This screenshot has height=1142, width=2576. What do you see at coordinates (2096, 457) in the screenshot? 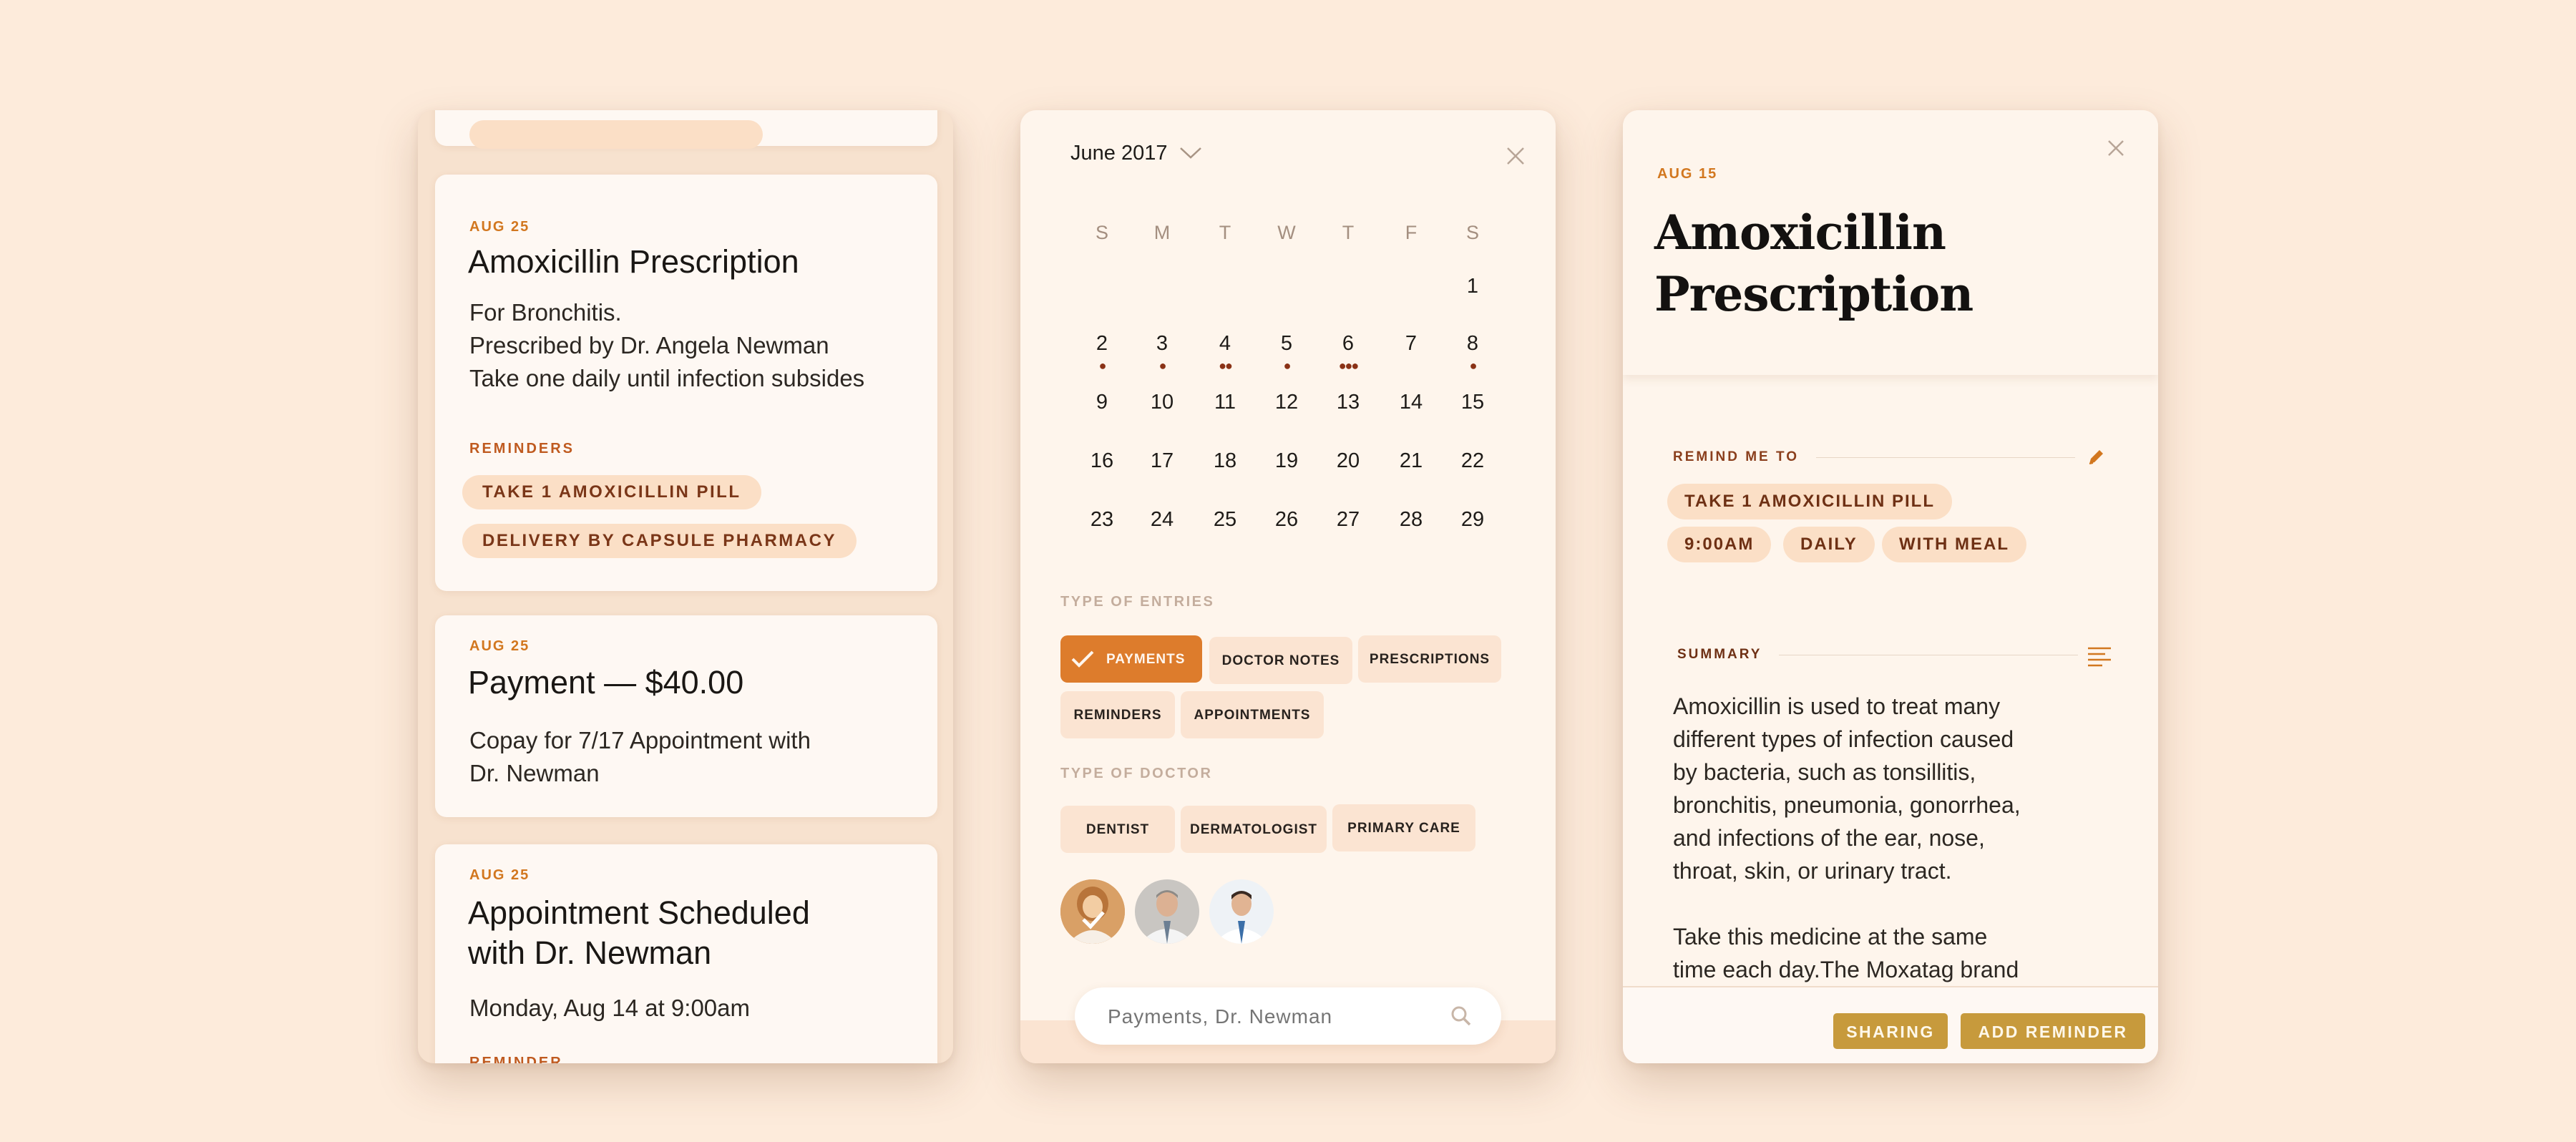
I see `pencil-icon` at bounding box center [2096, 457].